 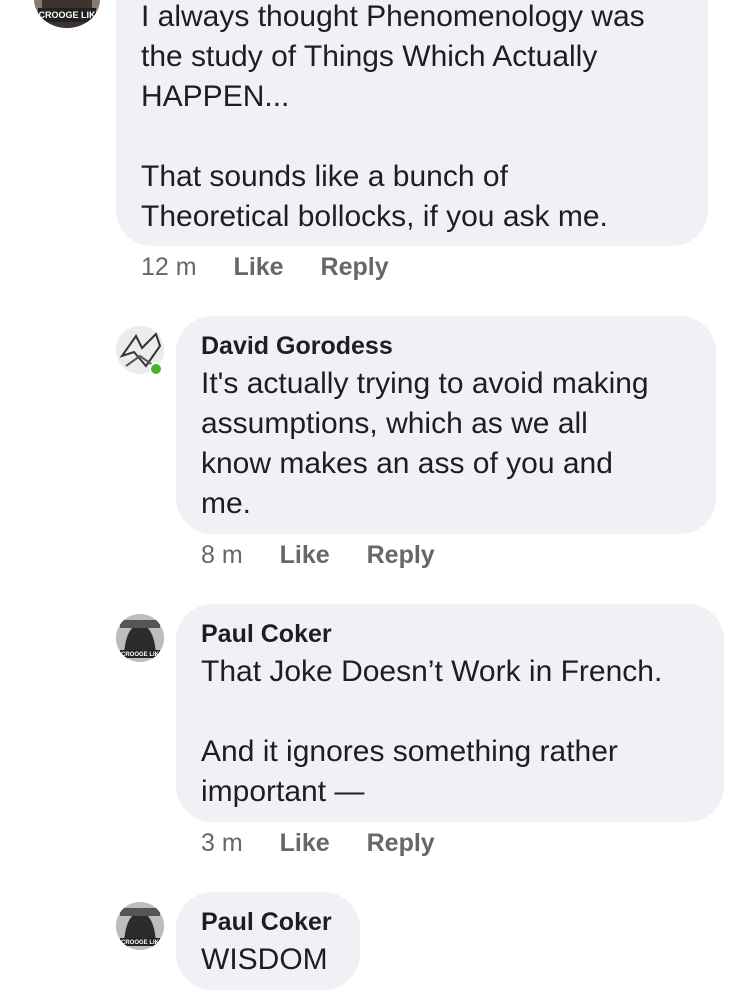 What do you see at coordinates (169, 267) in the screenshot?
I see `comment-time: 12 m` at bounding box center [169, 267].